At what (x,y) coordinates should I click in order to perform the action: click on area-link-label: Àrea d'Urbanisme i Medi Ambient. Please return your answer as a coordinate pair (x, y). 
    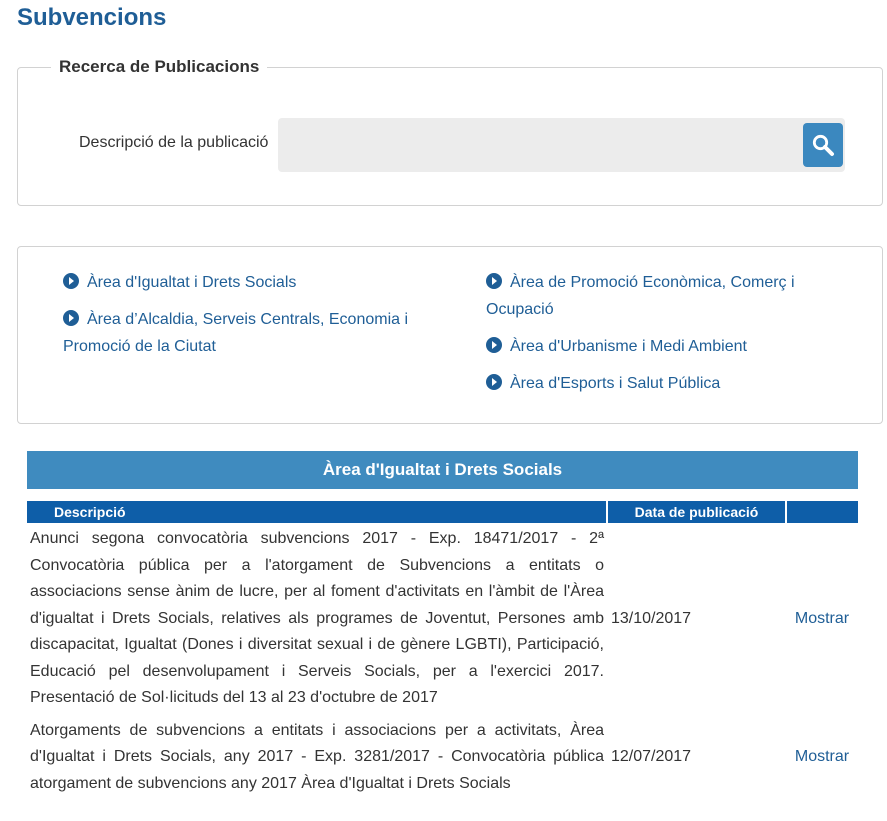
    Looking at the image, I should click on (628, 346).